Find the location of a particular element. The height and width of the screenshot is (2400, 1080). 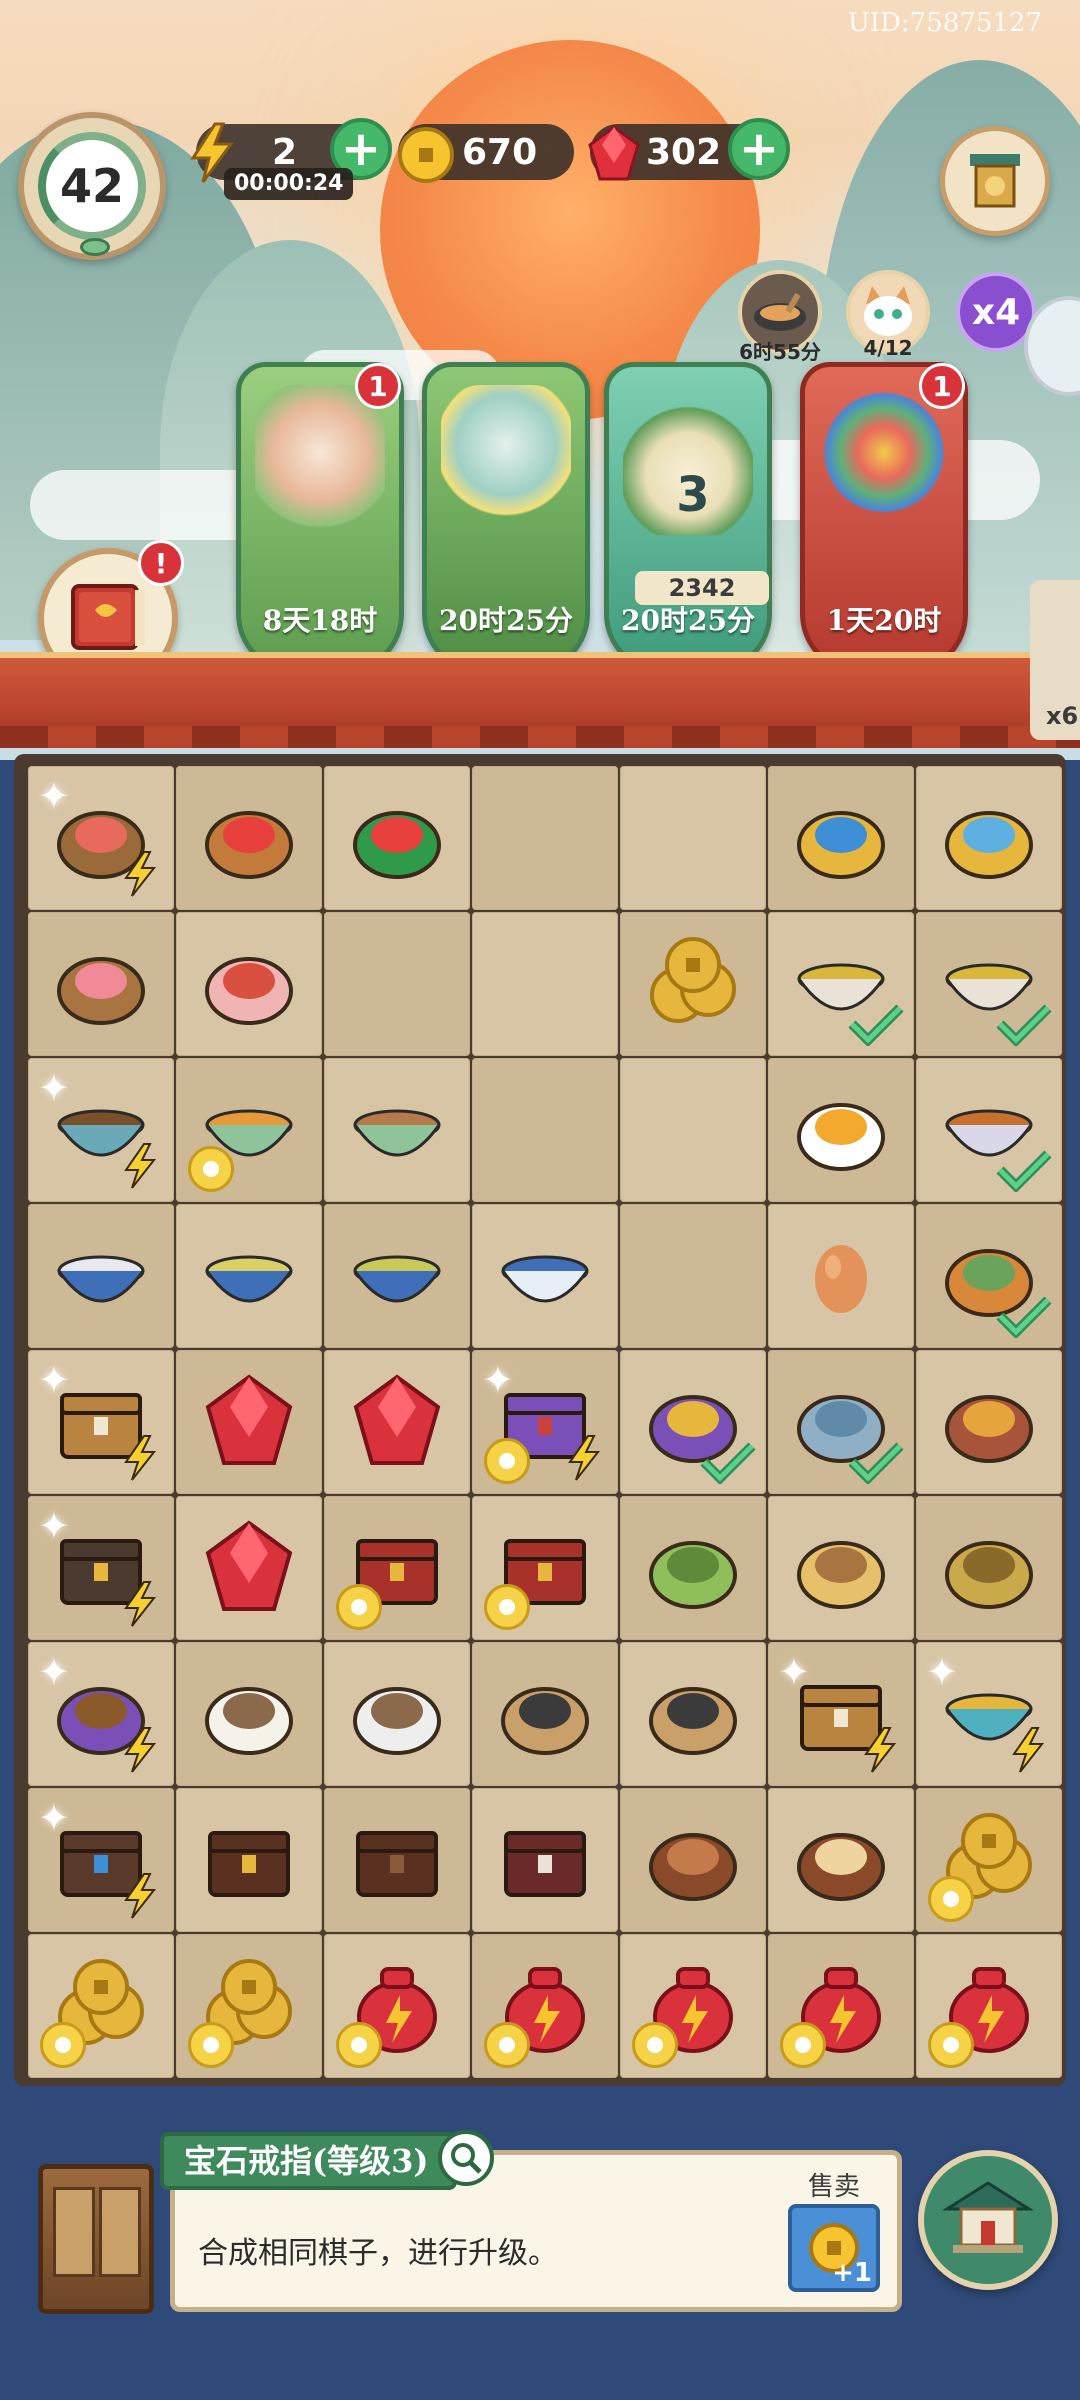

storage-cabinet-button is located at coordinates (96, 2239).